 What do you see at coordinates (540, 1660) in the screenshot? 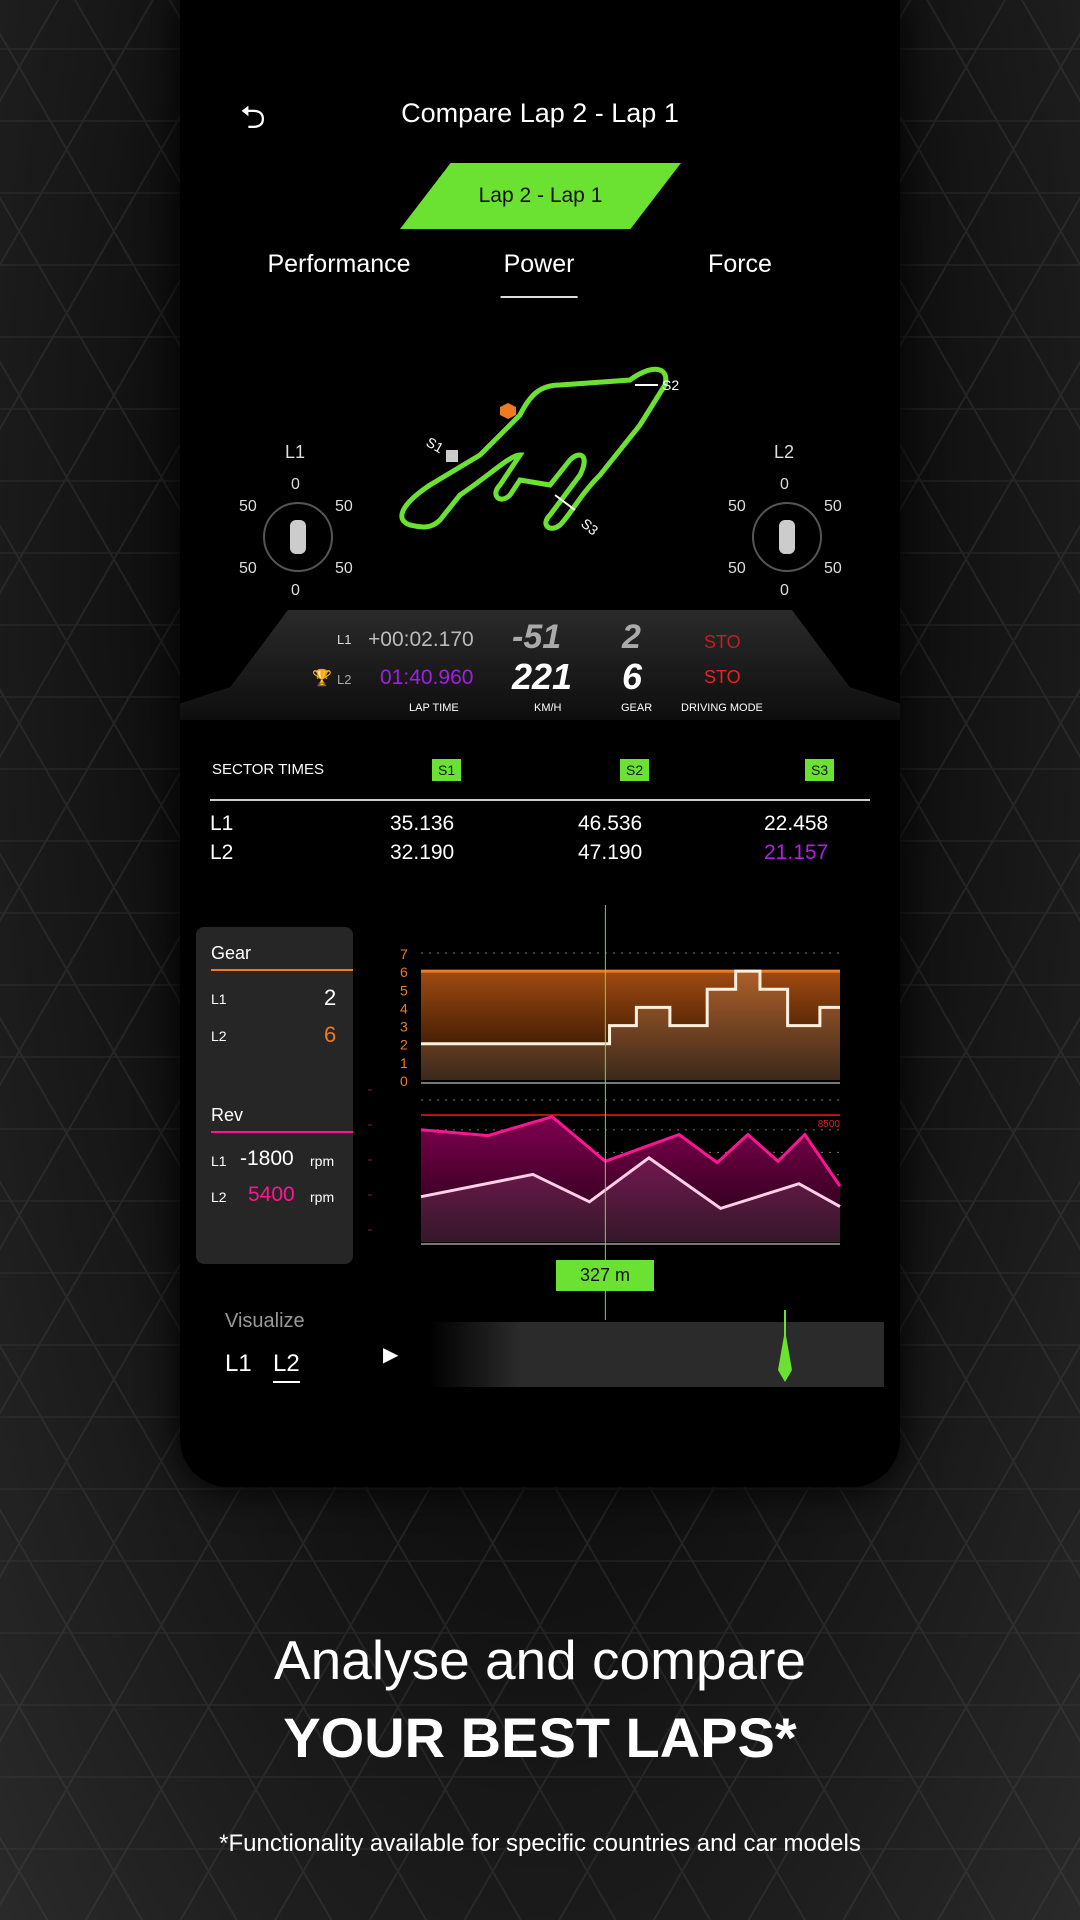
I see `promo-headline: Analyse and compare` at bounding box center [540, 1660].